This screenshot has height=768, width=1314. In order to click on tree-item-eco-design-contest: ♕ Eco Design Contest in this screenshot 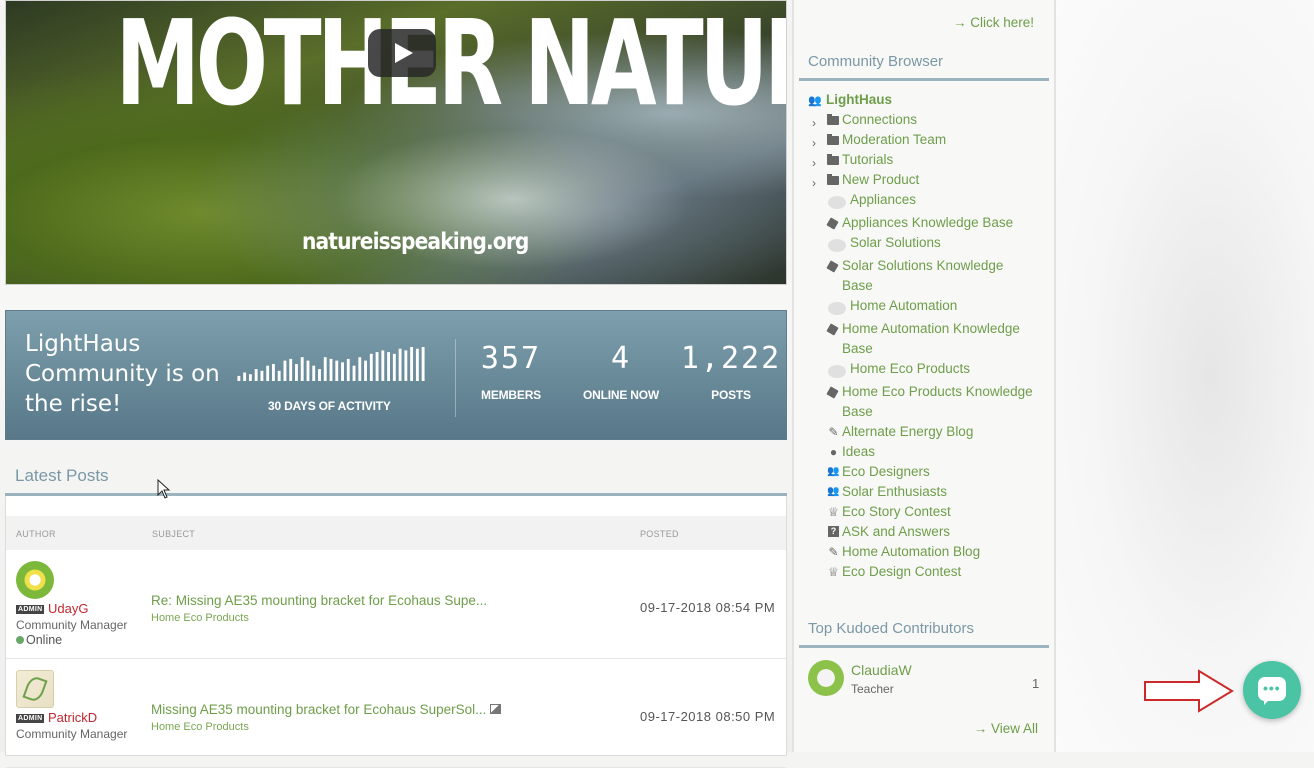, I will do `click(928, 572)`.